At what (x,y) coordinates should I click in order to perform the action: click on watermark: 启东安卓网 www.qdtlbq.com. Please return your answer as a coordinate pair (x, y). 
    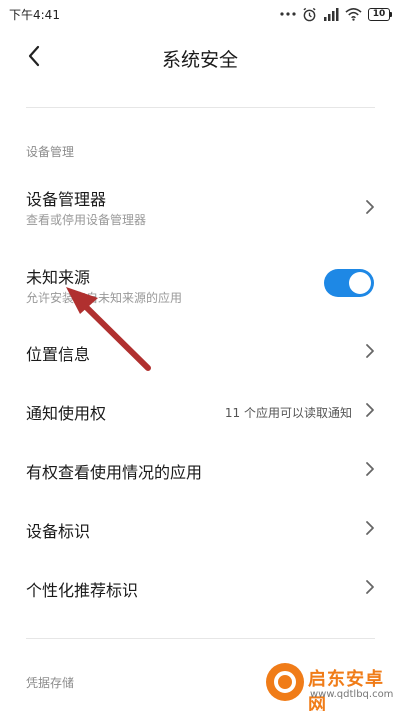
    Looking at the image, I should click on (330, 686).